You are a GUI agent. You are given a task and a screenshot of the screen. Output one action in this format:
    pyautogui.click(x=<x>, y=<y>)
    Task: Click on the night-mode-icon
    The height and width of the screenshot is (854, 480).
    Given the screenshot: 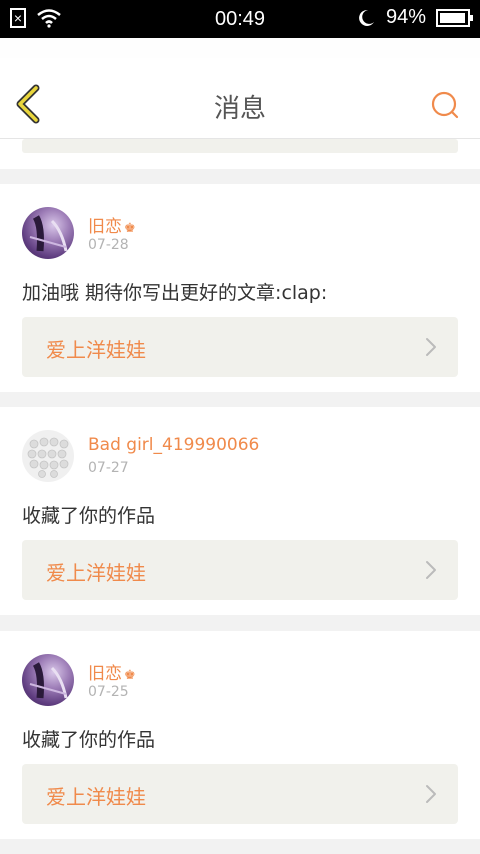 What is the action you would take?
    pyautogui.click(x=366, y=17)
    